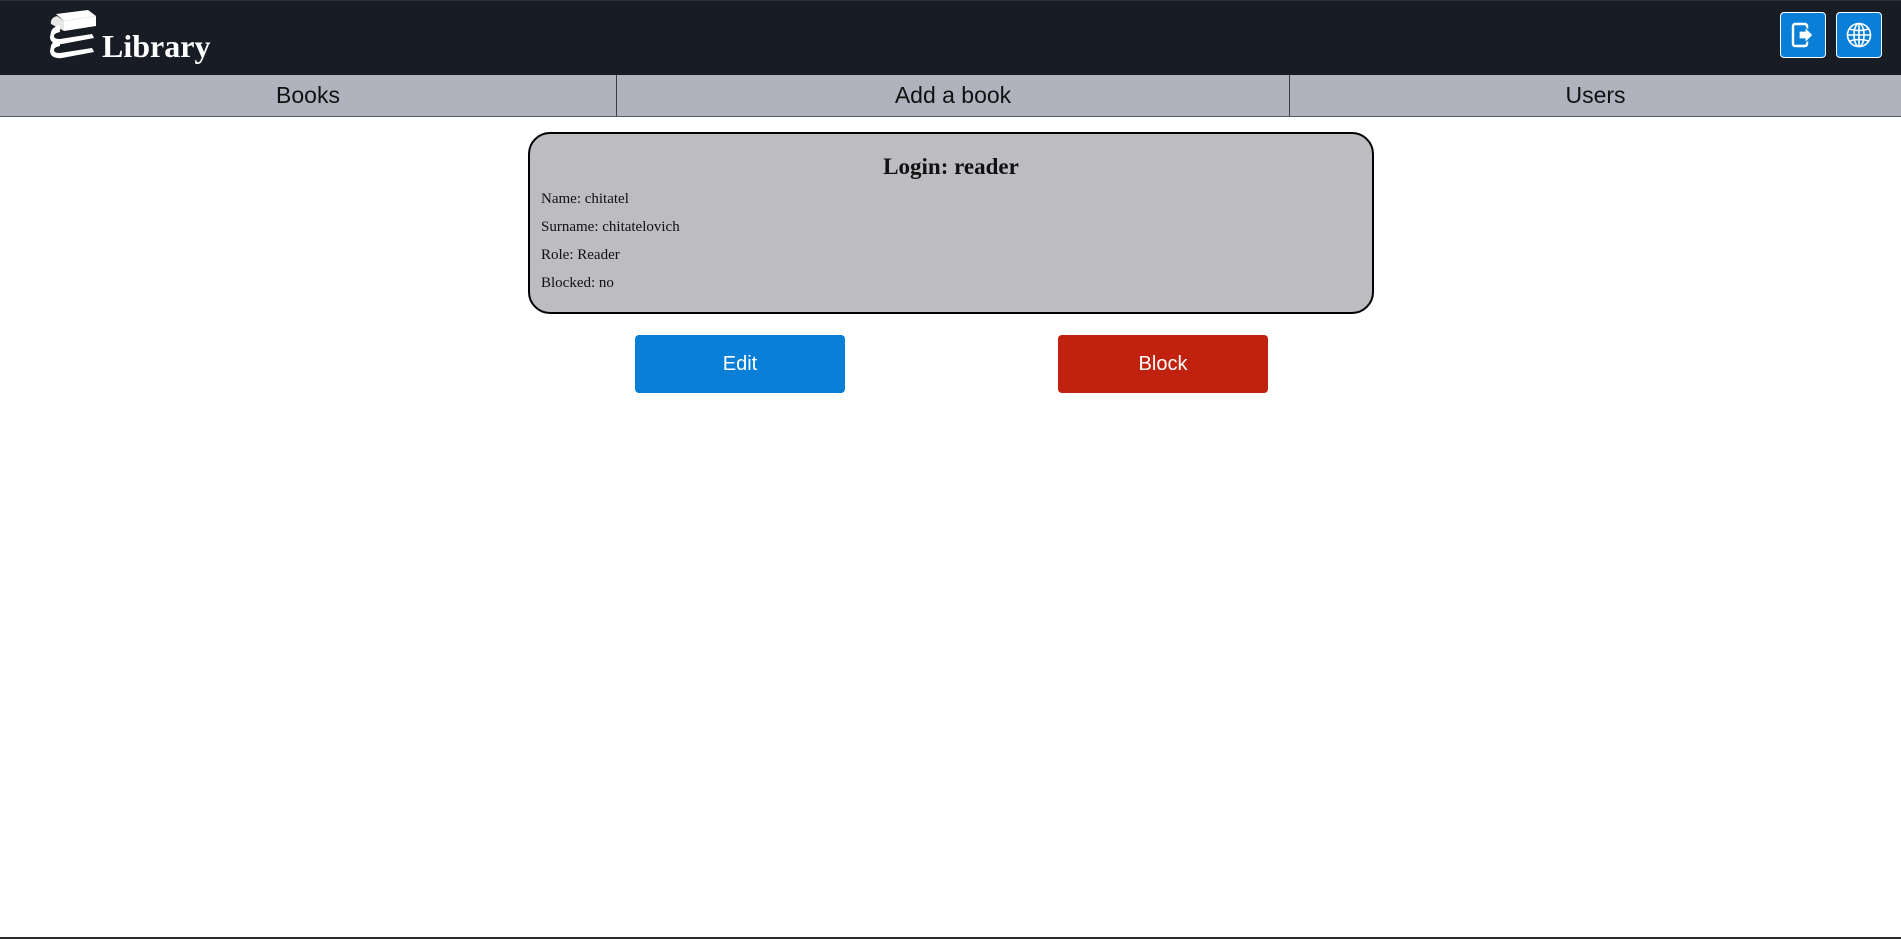 The height and width of the screenshot is (939, 1901). I want to click on user-login-title: Login: reader, so click(951, 166).